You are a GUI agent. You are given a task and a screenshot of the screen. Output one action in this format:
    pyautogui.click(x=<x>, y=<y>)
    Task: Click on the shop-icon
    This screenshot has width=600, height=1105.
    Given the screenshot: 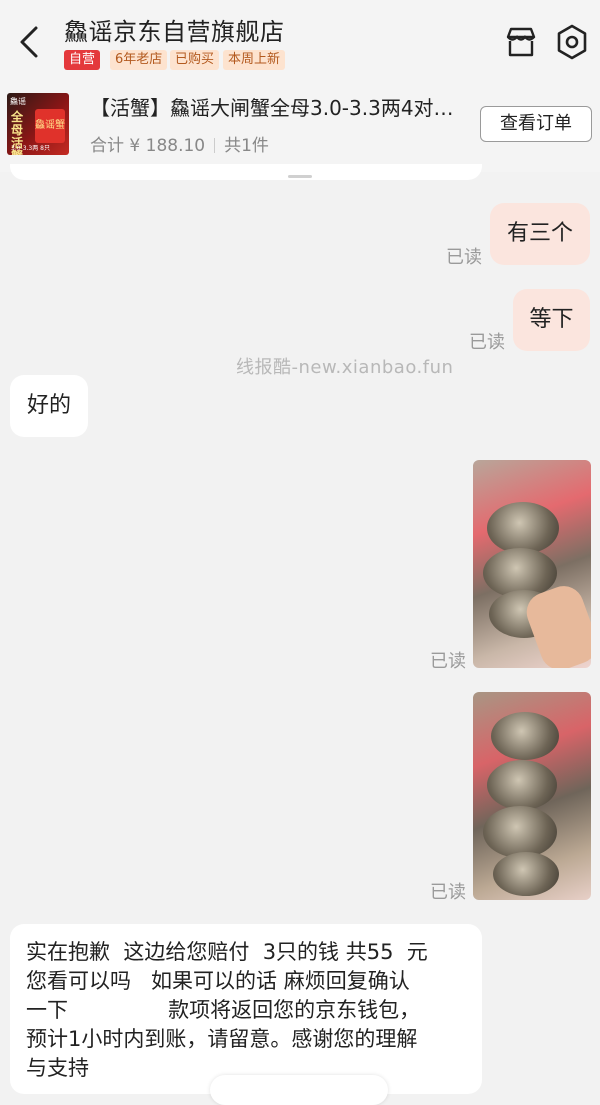 What is the action you would take?
    pyautogui.click(x=521, y=42)
    